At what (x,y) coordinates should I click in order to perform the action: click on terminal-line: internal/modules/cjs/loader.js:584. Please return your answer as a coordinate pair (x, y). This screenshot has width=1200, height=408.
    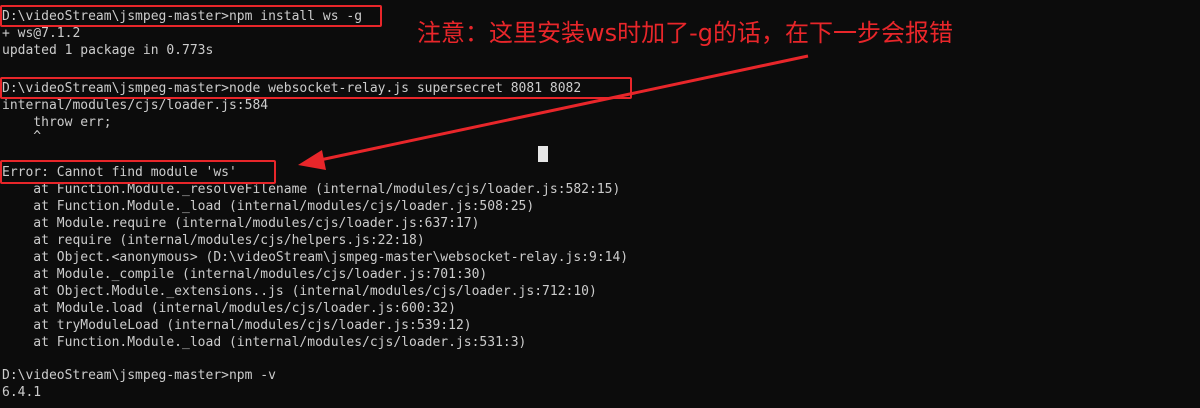
    Looking at the image, I should click on (135, 105).